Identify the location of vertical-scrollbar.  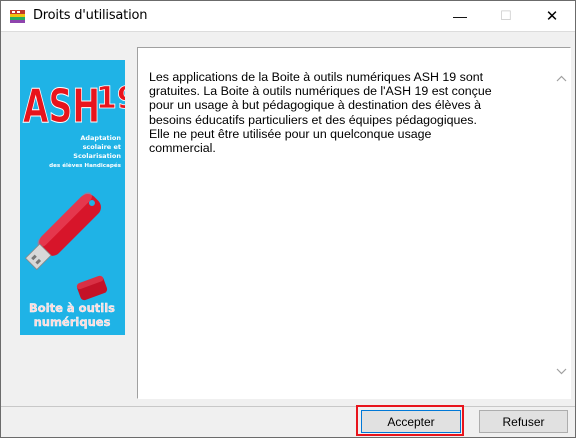
(561, 223).